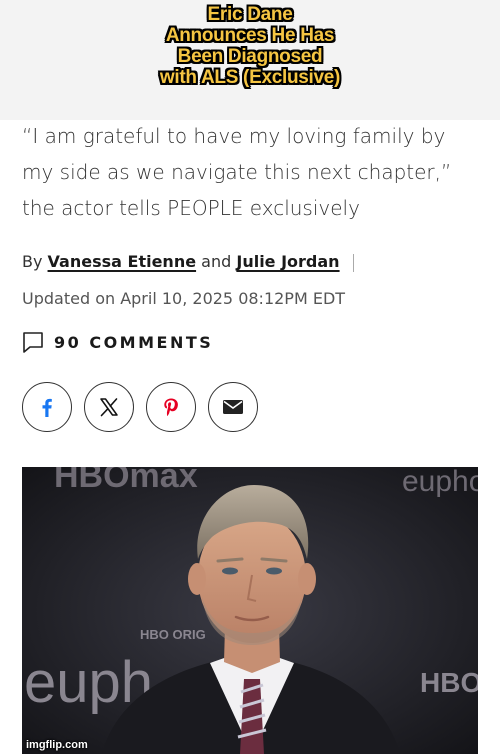  I want to click on backdrop-logo-bottom-right: HBO, so click(449, 682).